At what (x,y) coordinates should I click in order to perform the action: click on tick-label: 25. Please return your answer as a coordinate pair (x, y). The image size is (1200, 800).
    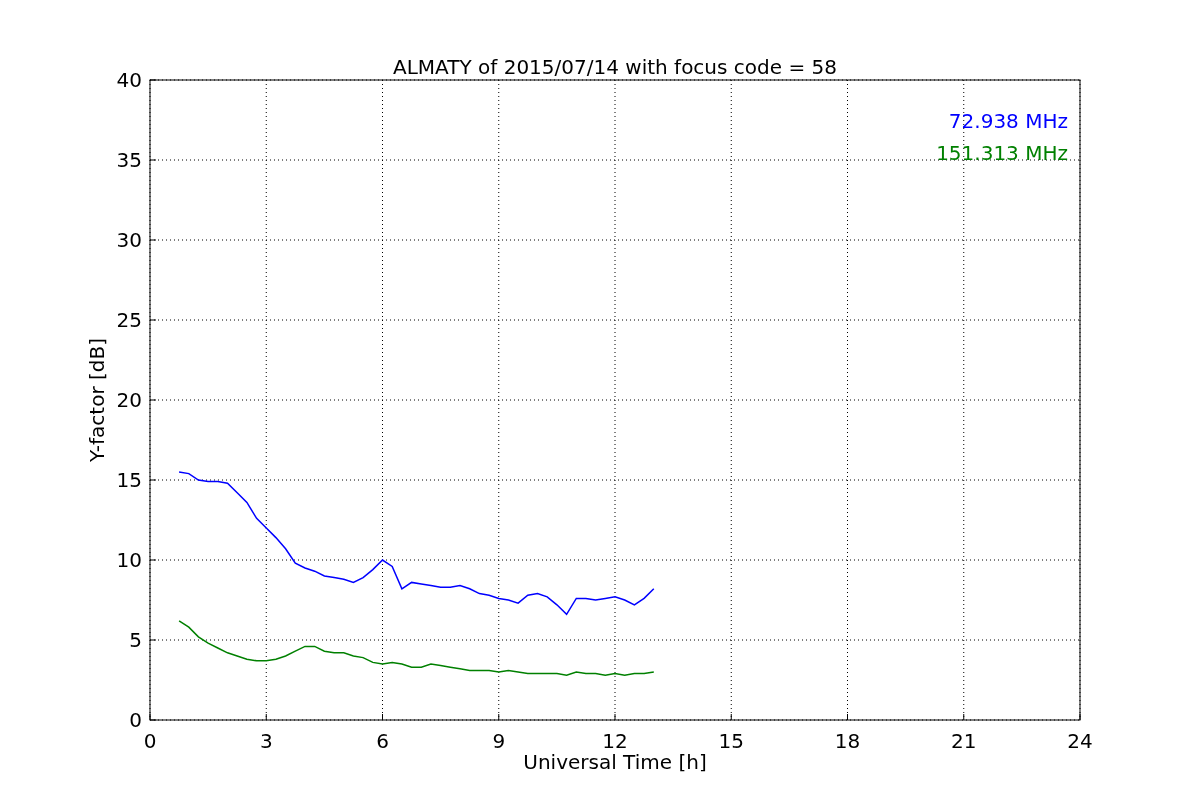
    Looking at the image, I should click on (129, 320).